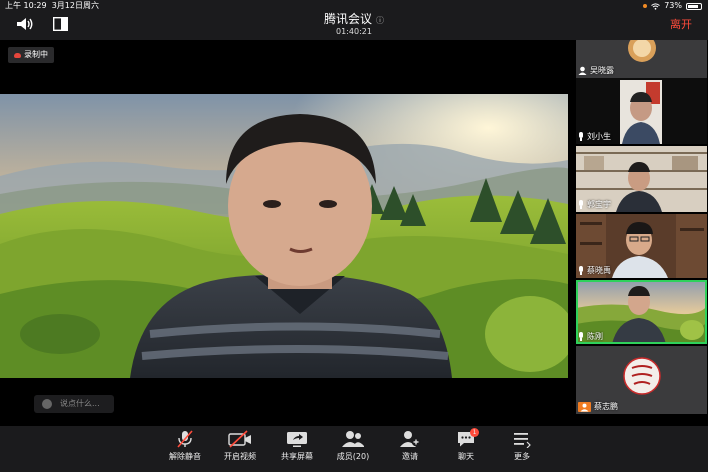 The height and width of the screenshot is (472, 708). I want to click on meeting-header: 腾讯会议 ⓘ 01:40:21 离开, so click(354, 26).